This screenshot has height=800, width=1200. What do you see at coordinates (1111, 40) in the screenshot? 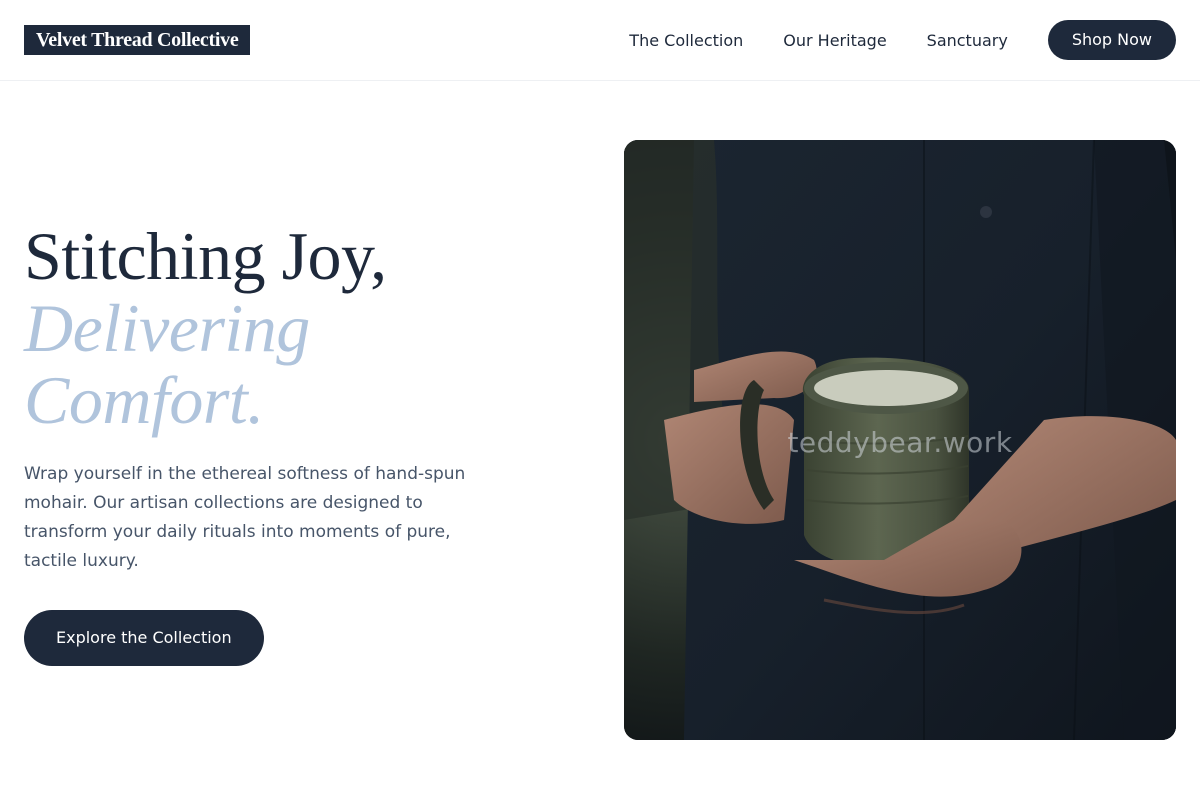
I see `shop-now-button: Shop Now` at bounding box center [1111, 40].